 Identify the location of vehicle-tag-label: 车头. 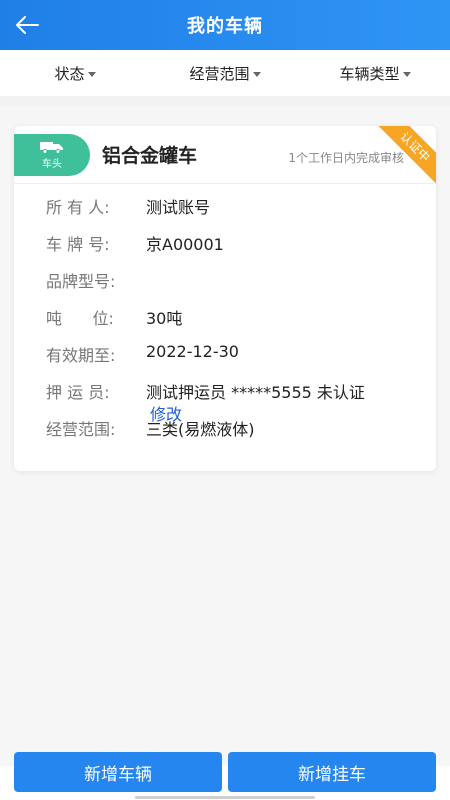
(52, 164).